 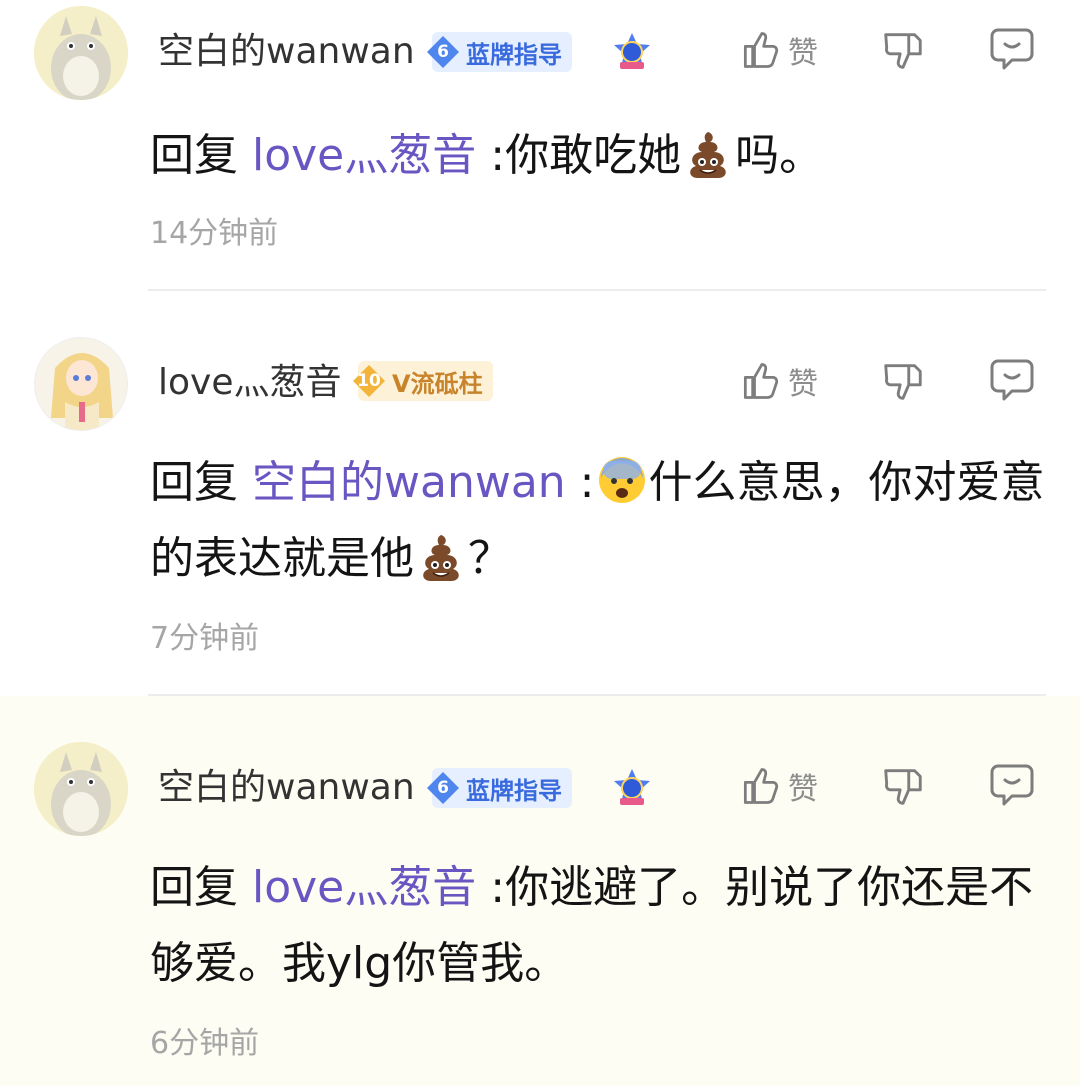 I want to click on badge-name: V流砥柱, so click(x=437, y=383).